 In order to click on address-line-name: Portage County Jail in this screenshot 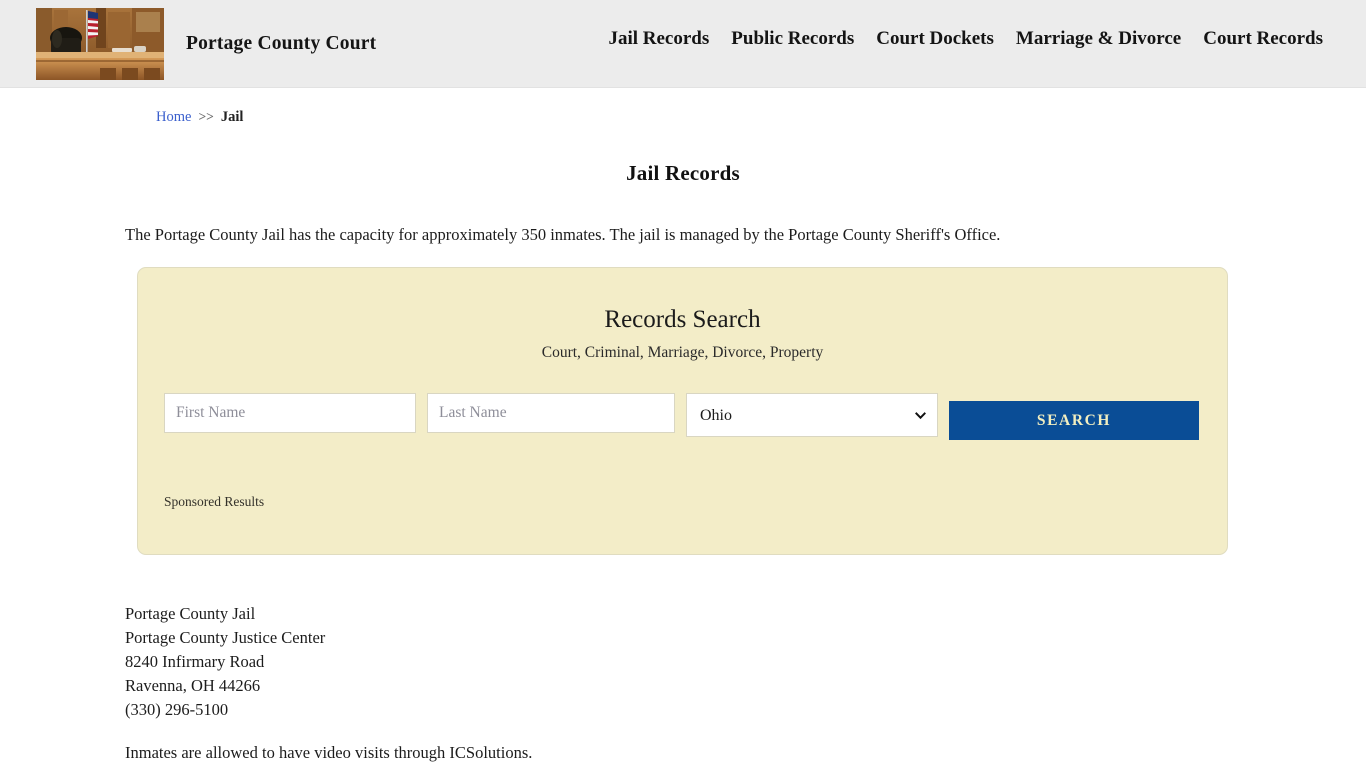, I will do `click(190, 613)`.